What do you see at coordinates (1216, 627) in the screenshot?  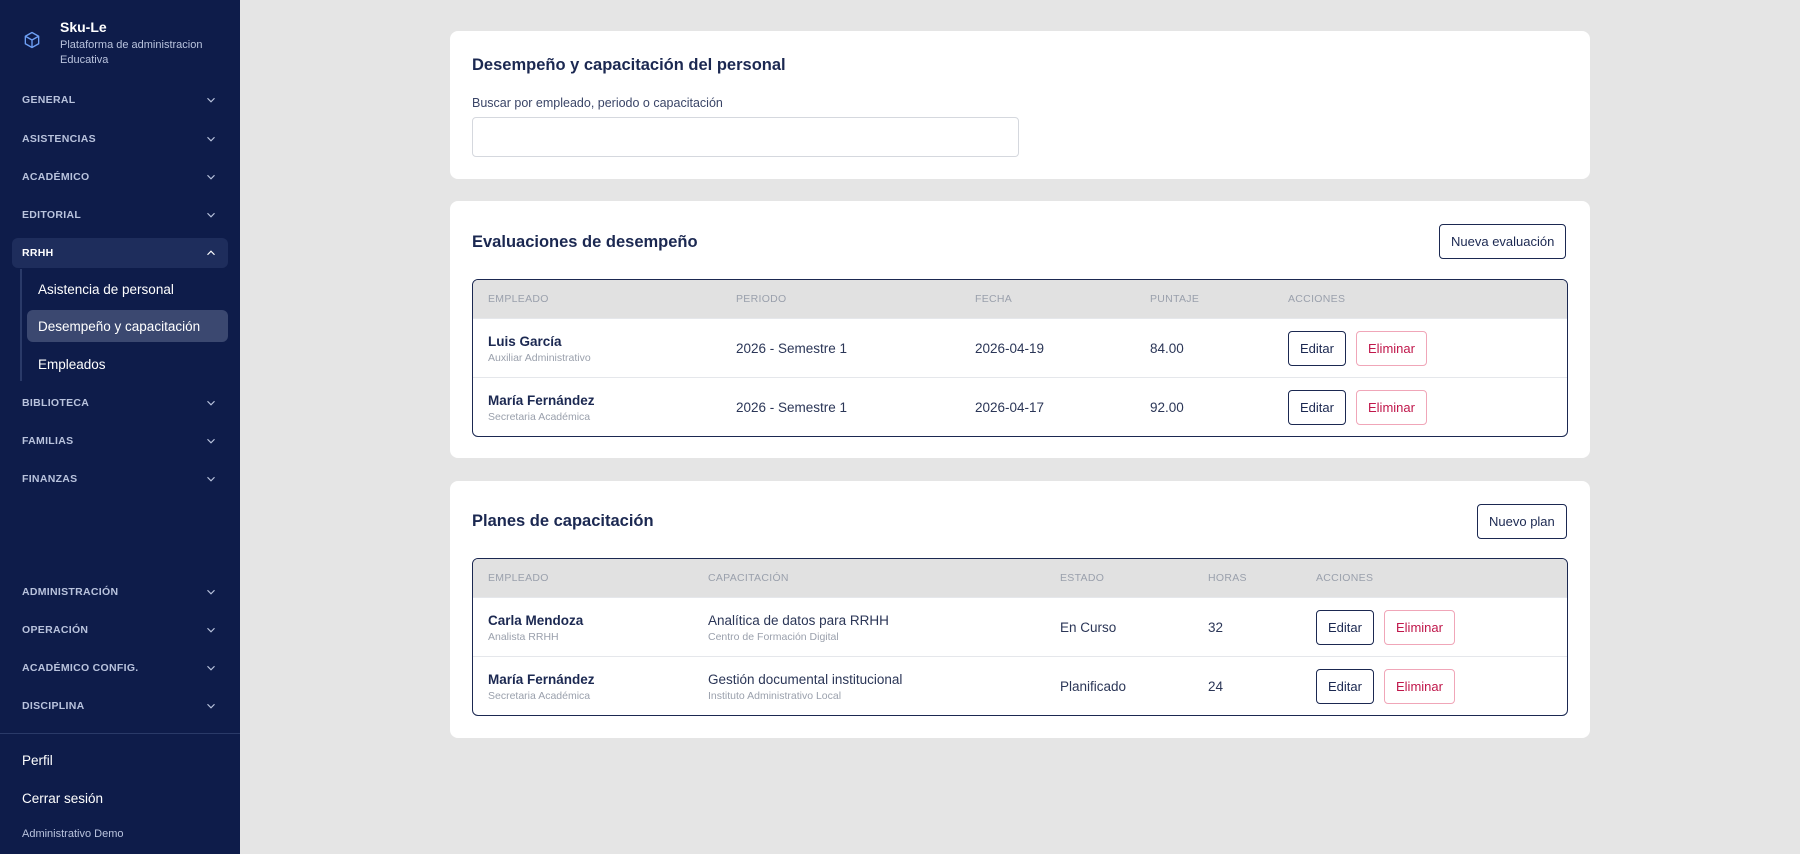 I see `hours: 32` at bounding box center [1216, 627].